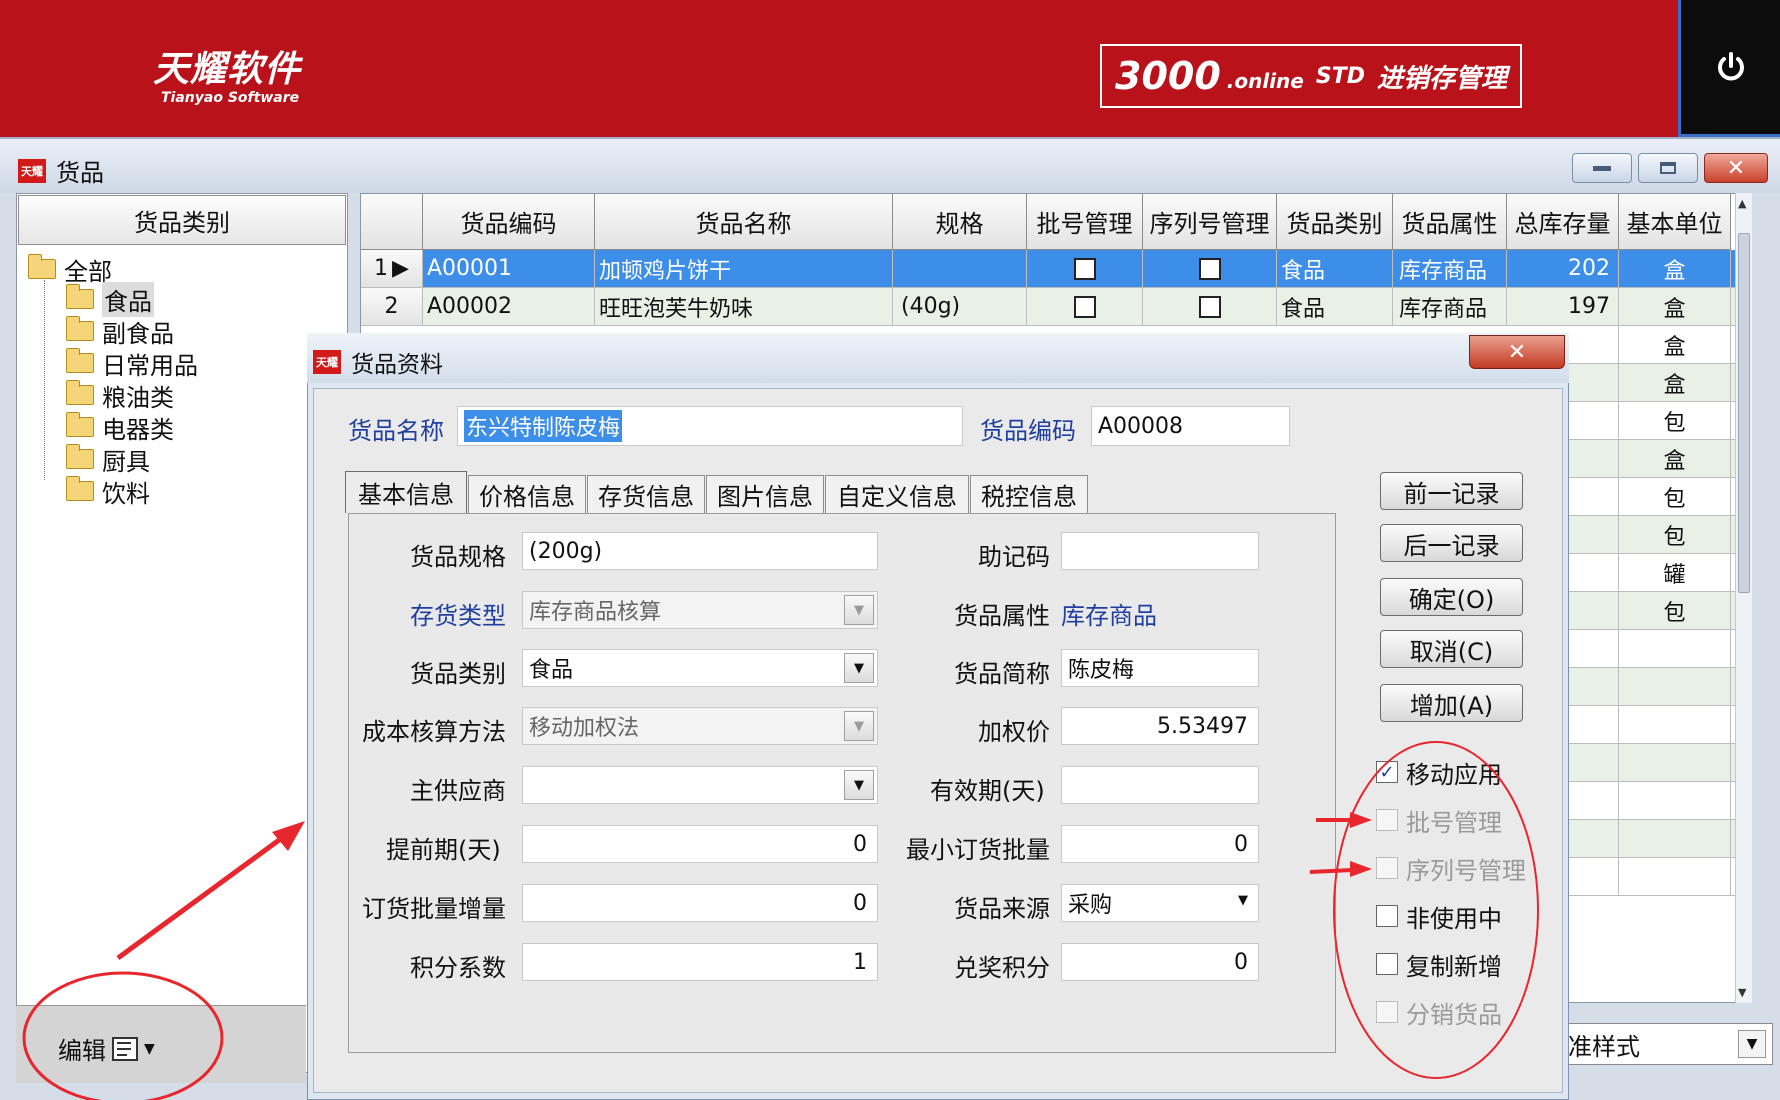 This screenshot has width=1780, height=1100. Describe the element at coordinates (1160, 726) in the screenshot. I see `weighted-price-input: 5.53497` at that location.